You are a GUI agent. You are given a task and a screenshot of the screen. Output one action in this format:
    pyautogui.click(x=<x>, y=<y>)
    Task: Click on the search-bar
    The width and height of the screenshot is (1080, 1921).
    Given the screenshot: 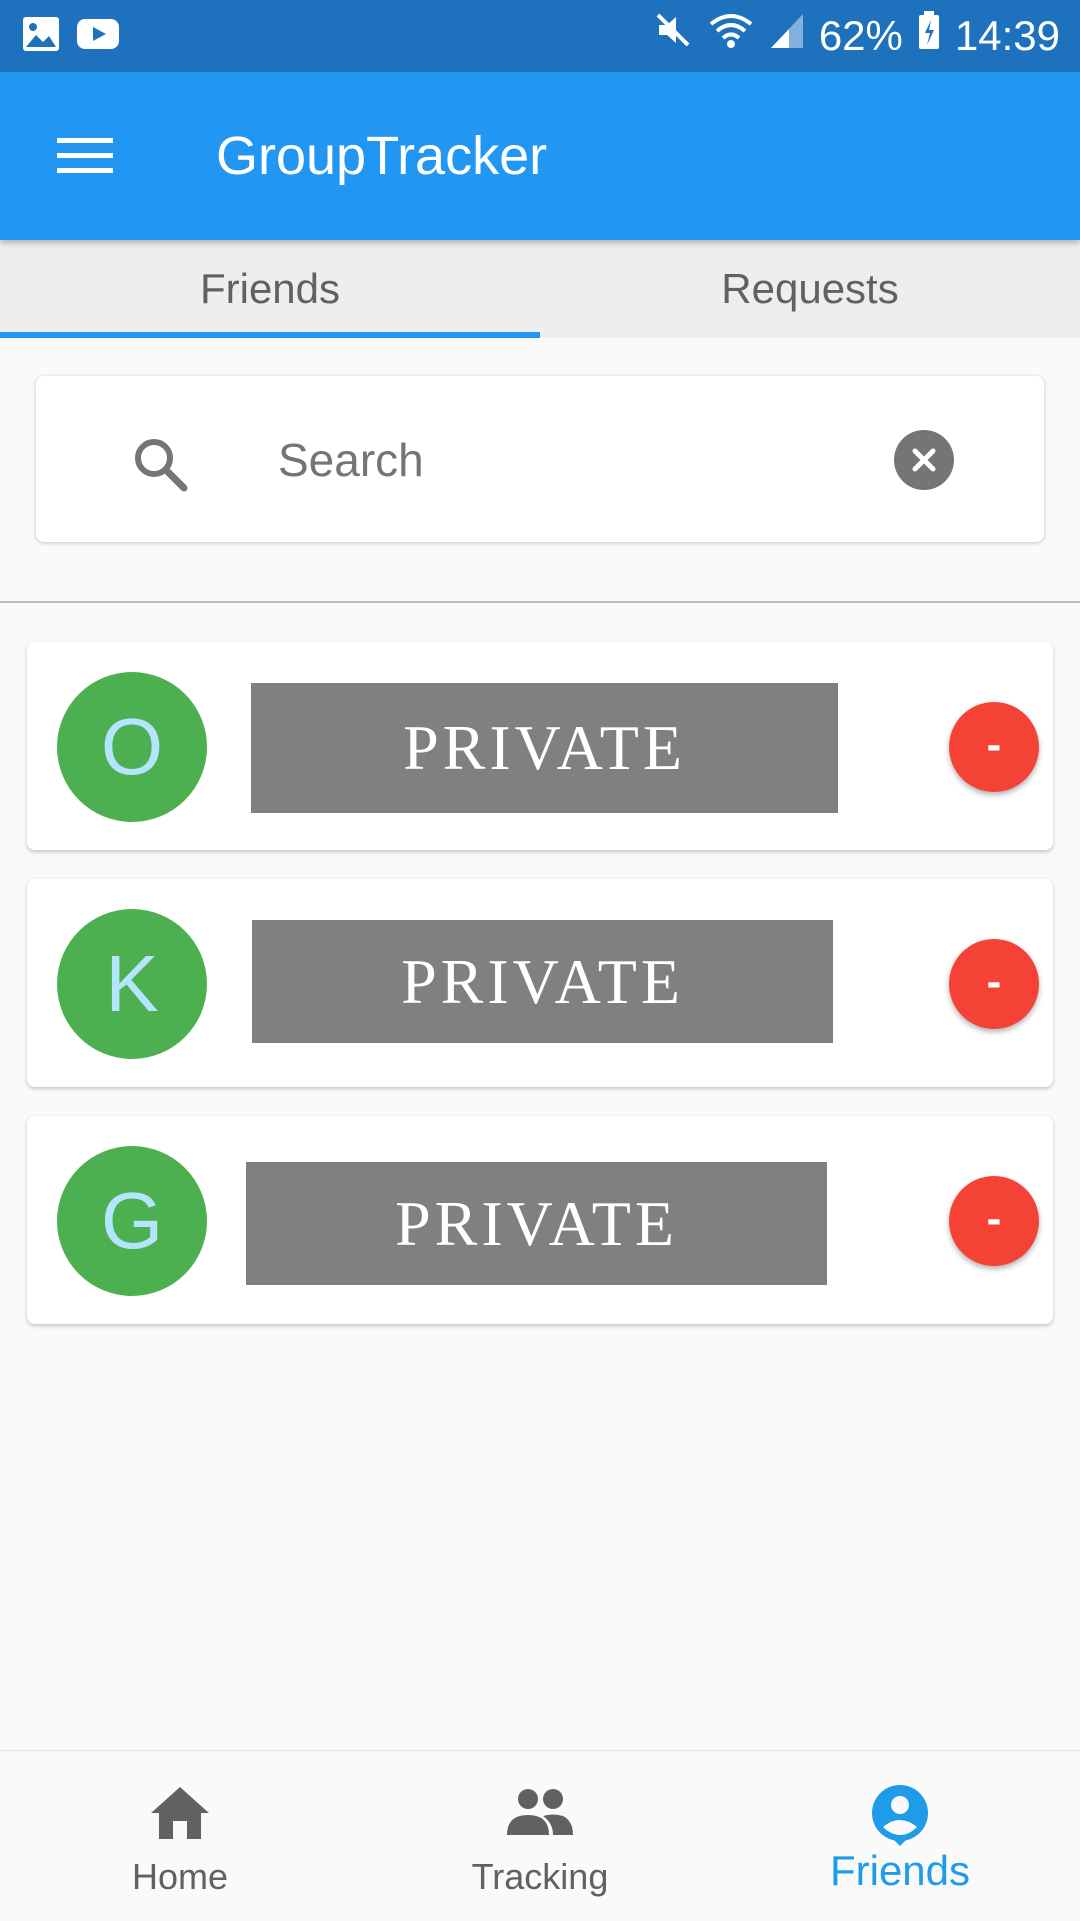 What is the action you would take?
    pyautogui.click(x=540, y=459)
    